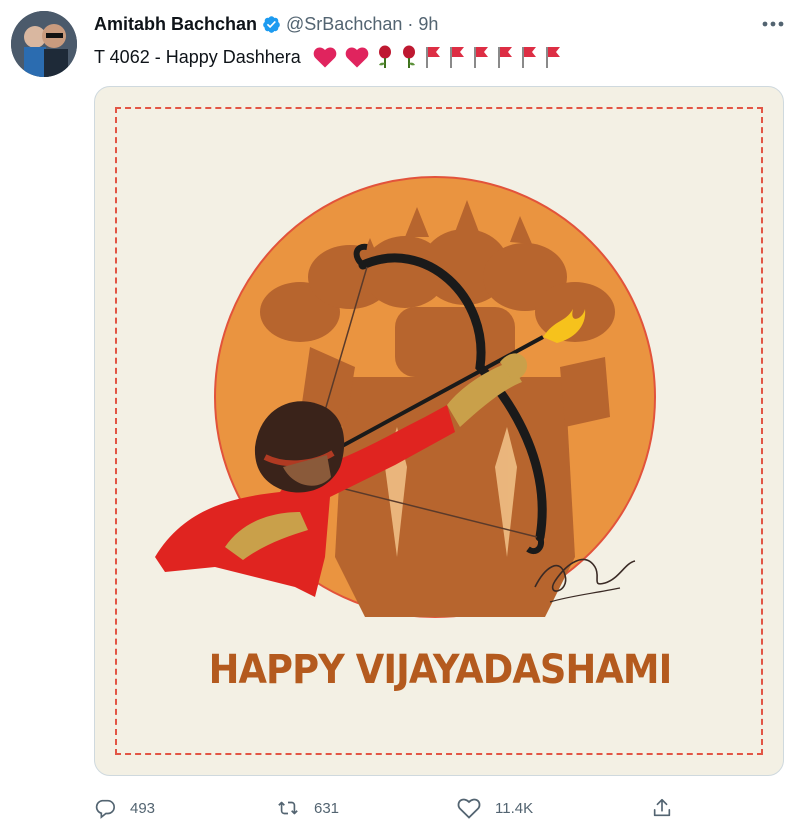 This screenshot has width=800, height=833. Describe the element at coordinates (440, 670) in the screenshot. I see `image-caption: HAPPY VIJAYADASHAMI` at that location.